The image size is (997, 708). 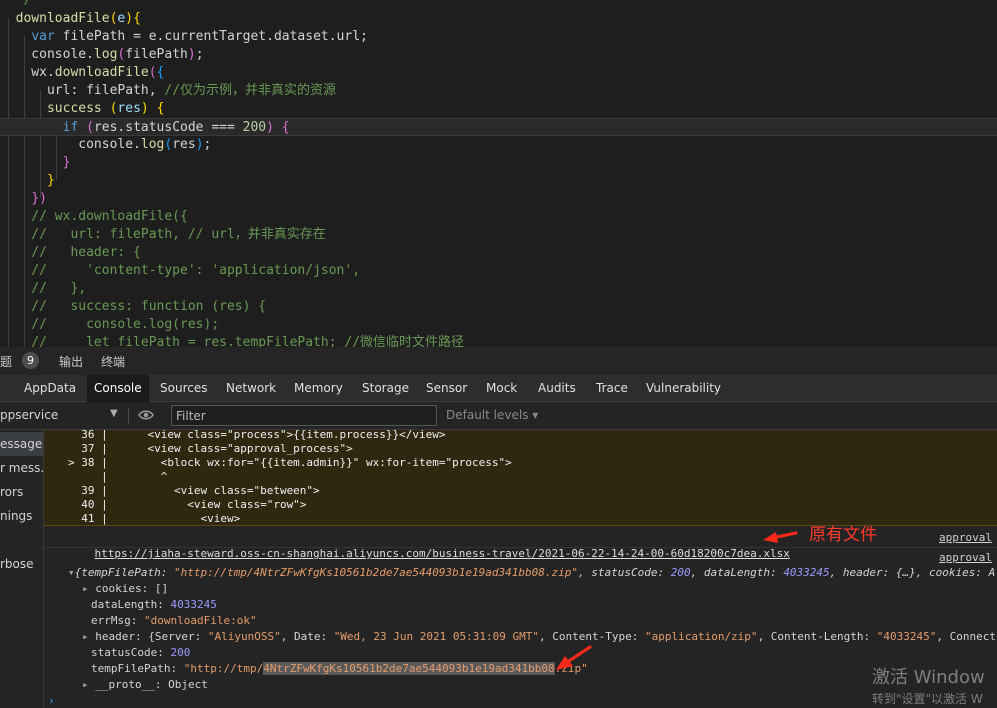 I want to click on console-sidebar: essages r mess... rors nings rbose, so click(x=22, y=569).